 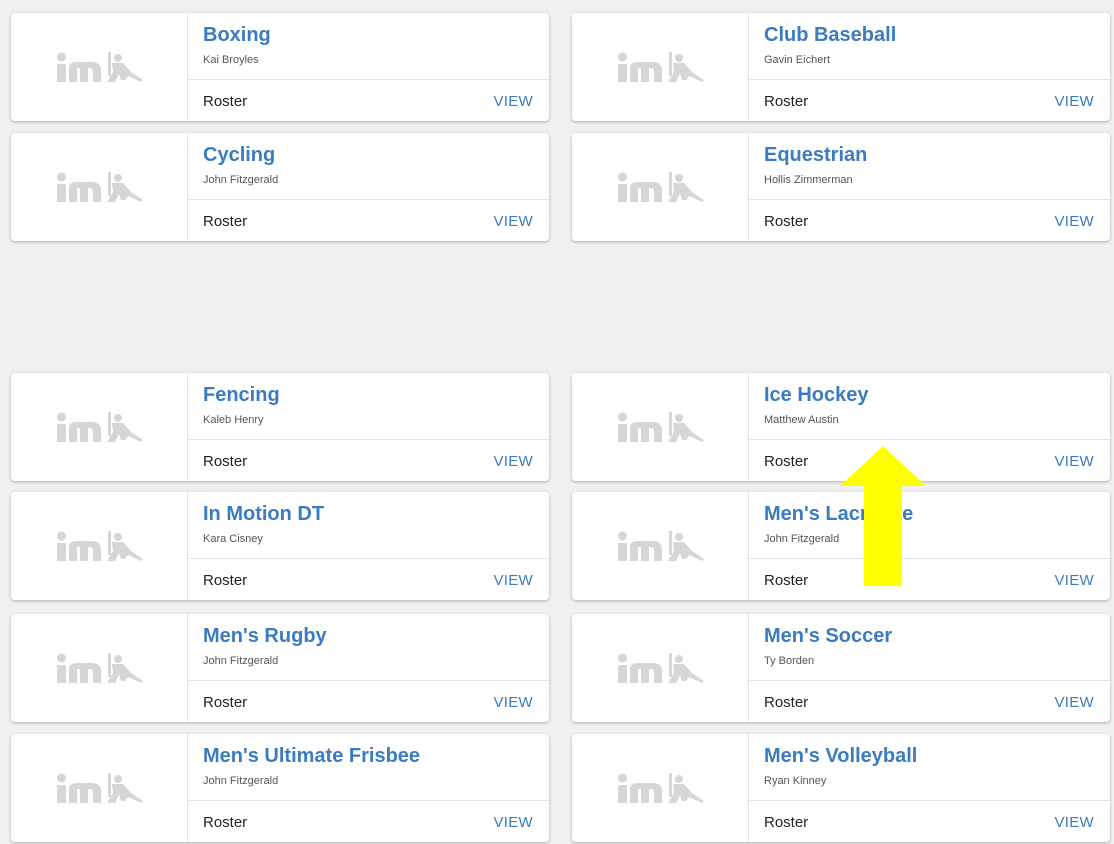 What do you see at coordinates (263, 514) in the screenshot?
I see `team-name-link: In Motion DT` at bounding box center [263, 514].